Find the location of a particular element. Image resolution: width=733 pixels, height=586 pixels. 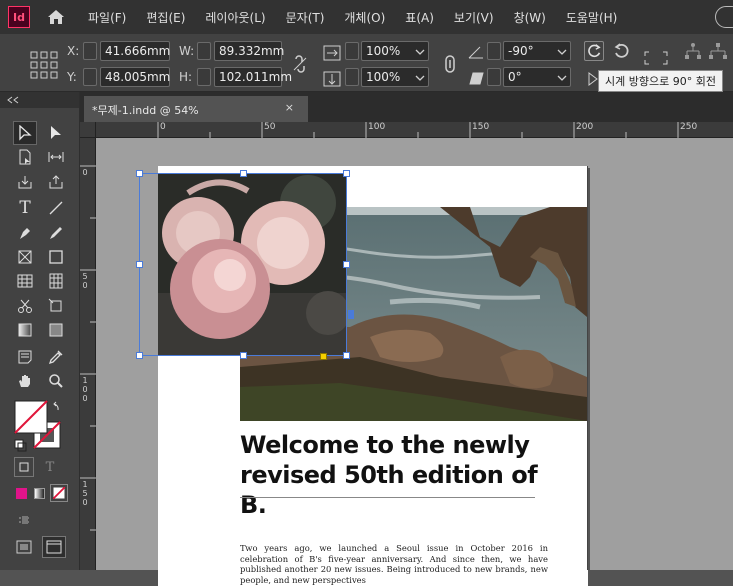

selection-tool is located at coordinates (25, 133).